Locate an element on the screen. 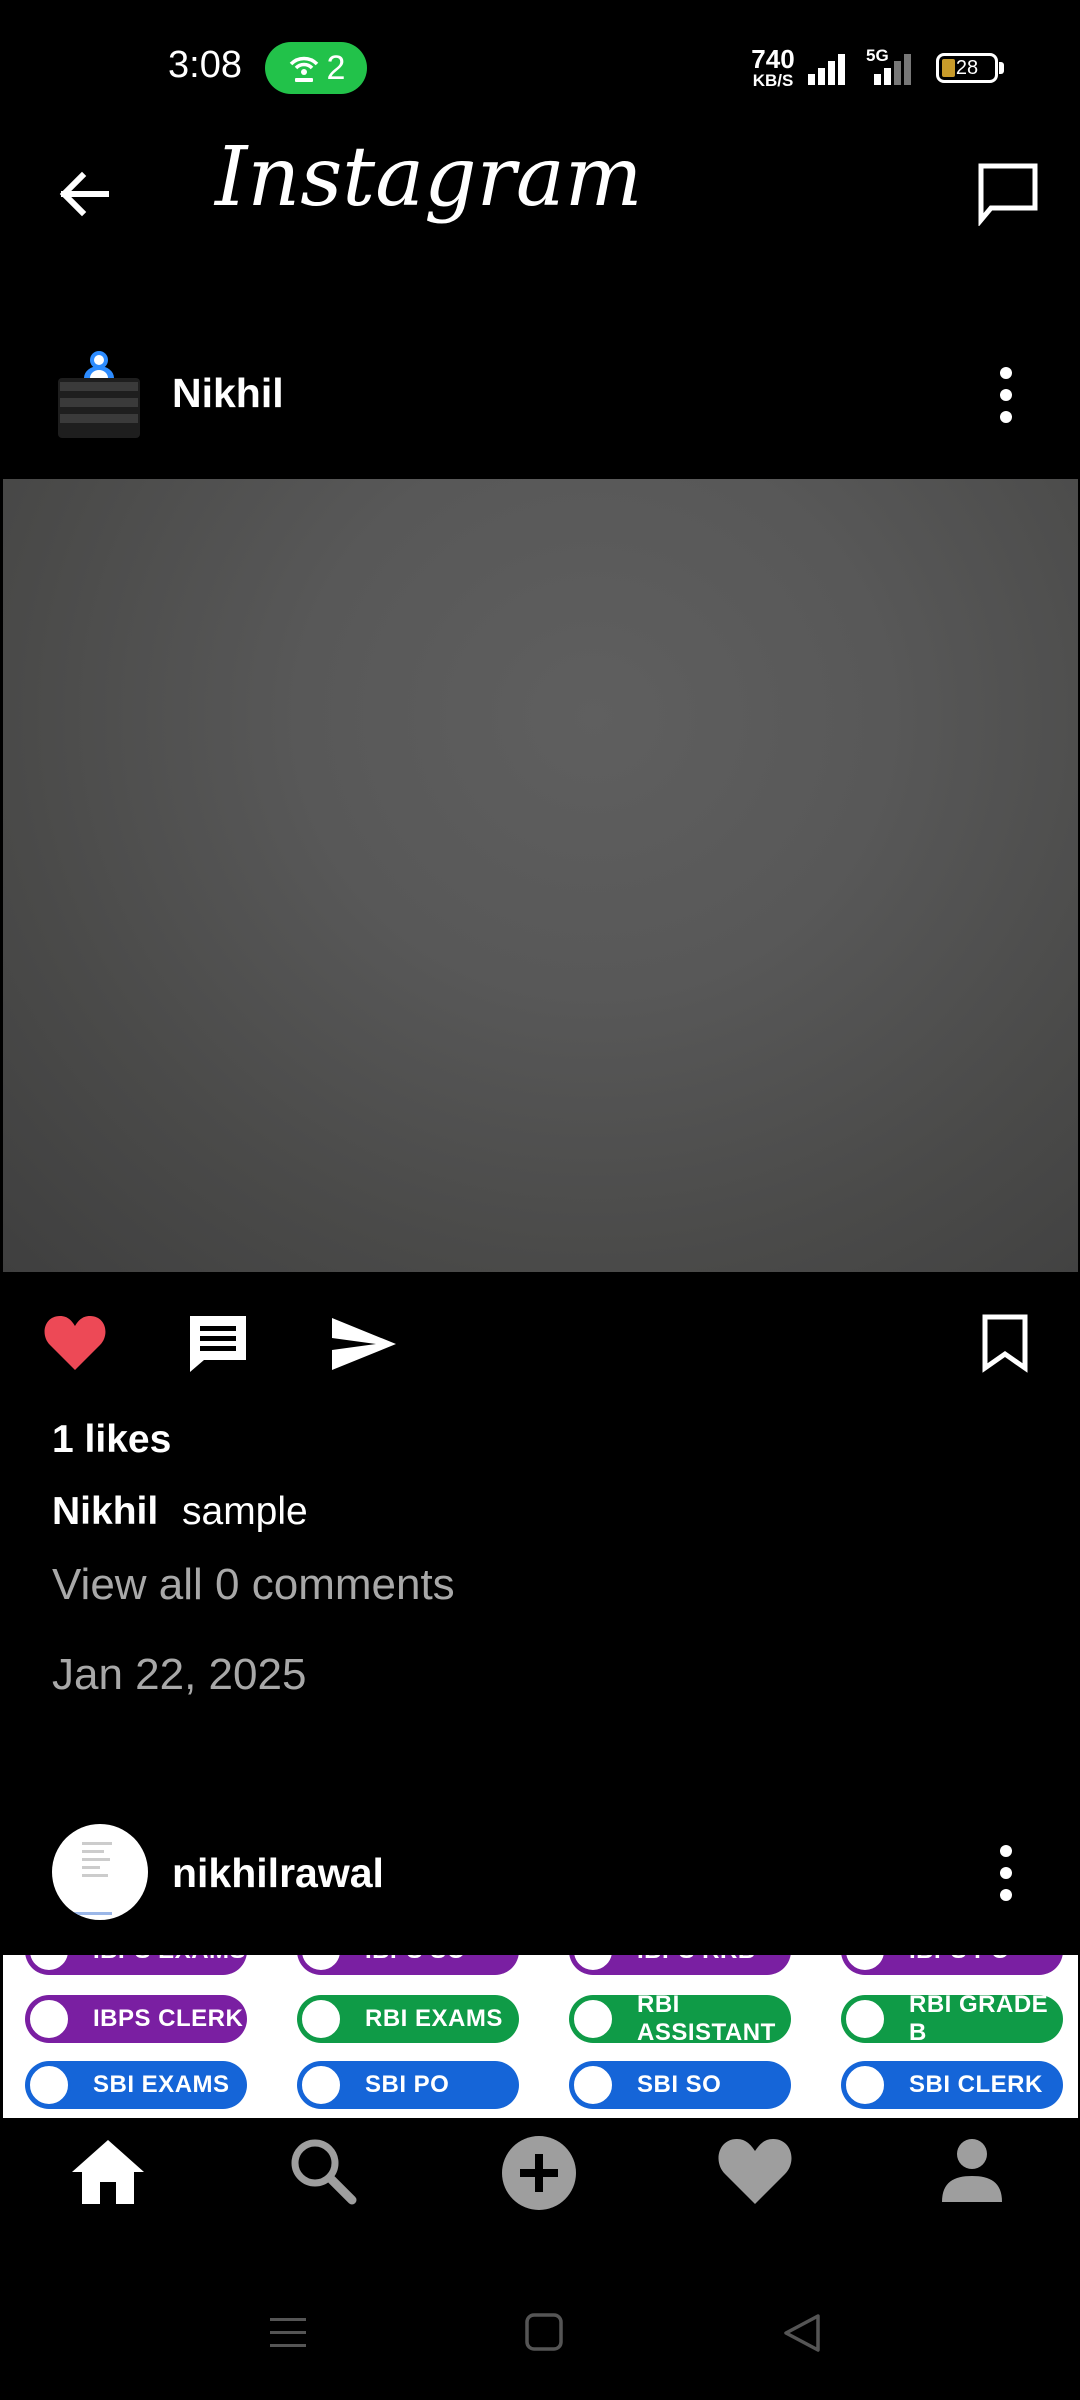 Image resolution: width=1080 pixels, height=2400 pixels. exam-pill-label: SBI EXAMS is located at coordinates (161, 2084).